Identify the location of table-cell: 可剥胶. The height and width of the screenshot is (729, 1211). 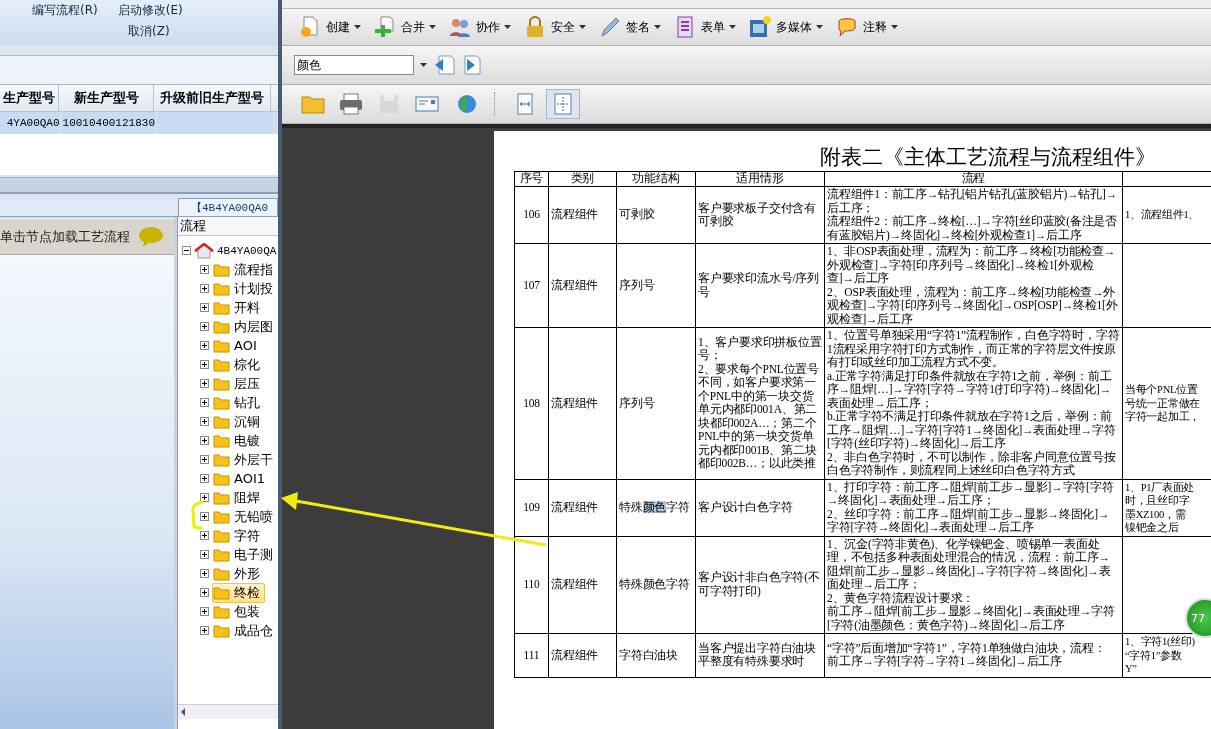
(656, 215).